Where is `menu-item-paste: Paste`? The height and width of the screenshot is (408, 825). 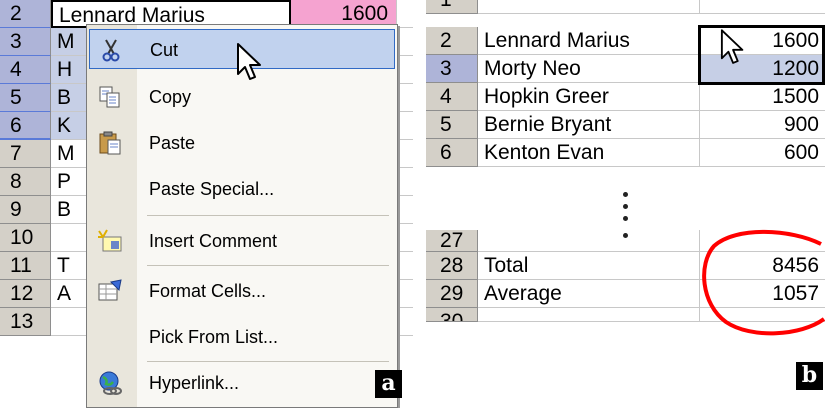
menu-item-paste: Paste is located at coordinates (242, 143).